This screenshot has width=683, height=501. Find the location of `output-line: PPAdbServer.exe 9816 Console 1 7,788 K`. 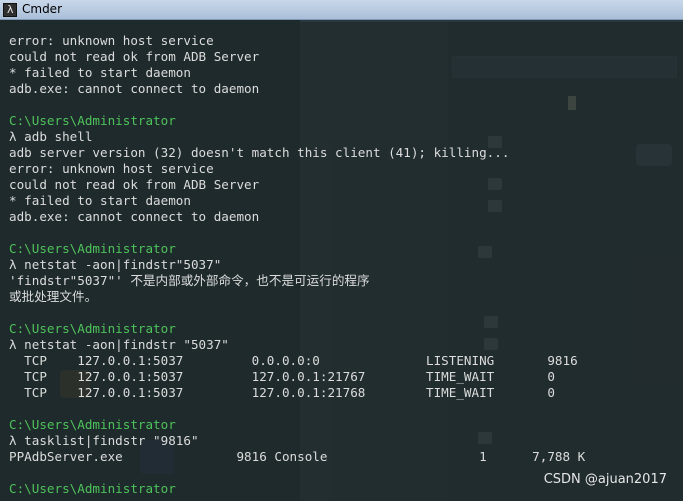

output-line: PPAdbServer.exe 9816 Console 1 7,788 K is located at coordinates (297, 456).